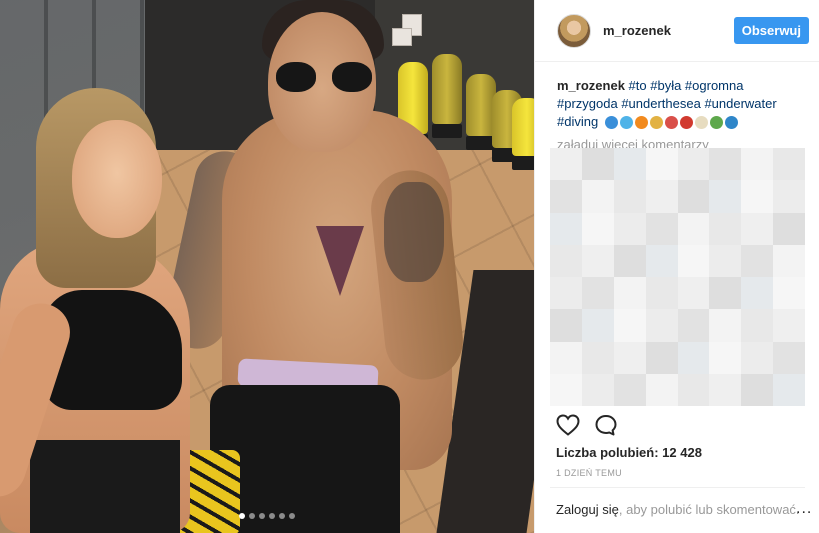 The height and width of the screenshot is (533, 819). What do you see at coordinates (709, 509) in the screenshot?
I see `login-prompt-text: , aby polubić lub skomentować.` at bounding box center [709, 509].